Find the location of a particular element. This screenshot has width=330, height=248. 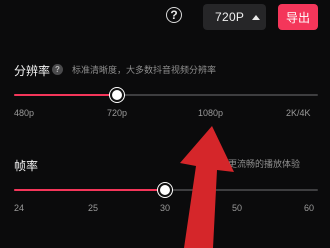

framerate-tick-30: 30 is located at coordinates (165, 208).